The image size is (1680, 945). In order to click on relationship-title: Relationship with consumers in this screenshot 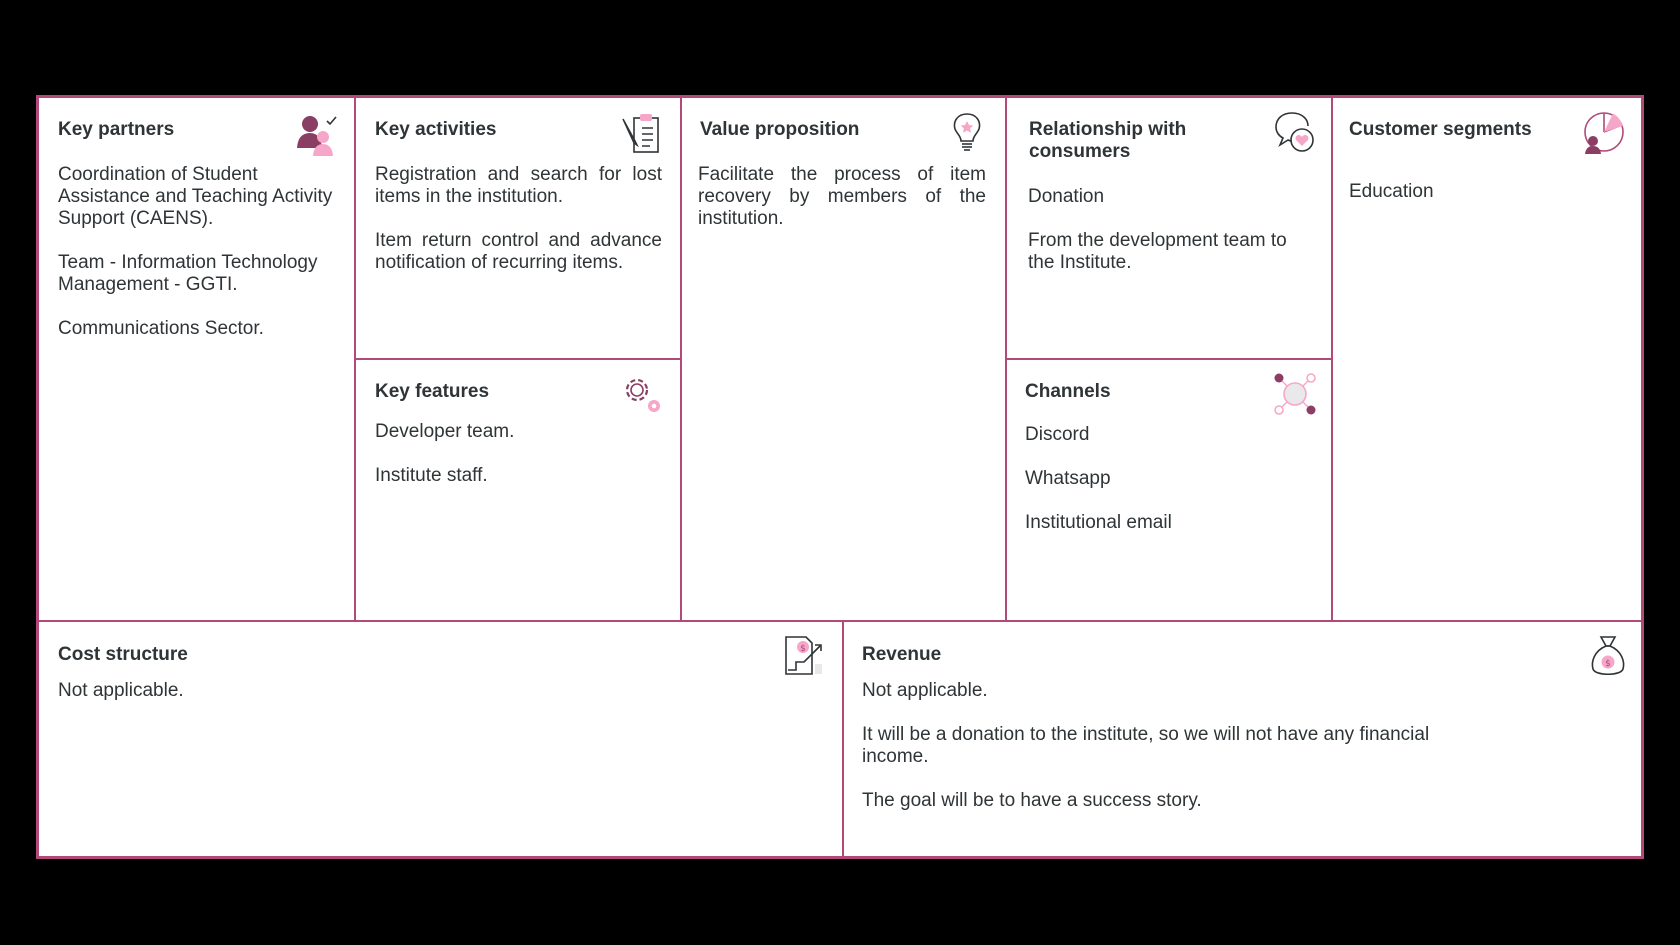, I will do `click(1108, 140)`.